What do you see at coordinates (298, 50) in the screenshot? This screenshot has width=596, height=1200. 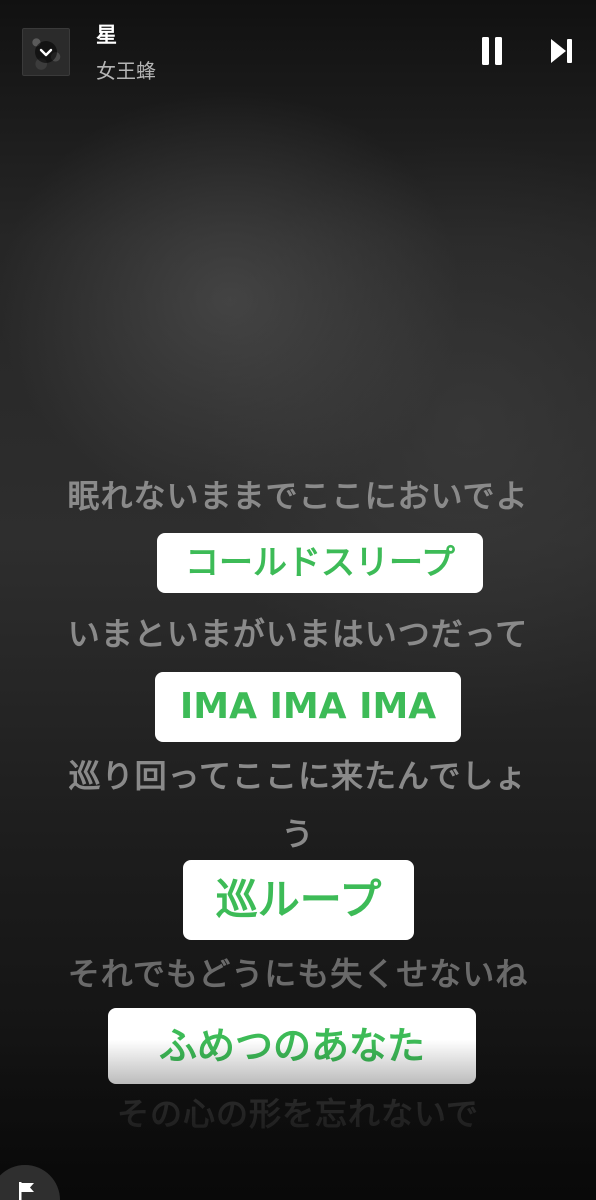 I see `now-playing-header: 星 女王蜂` at bounding box center [298, 50].